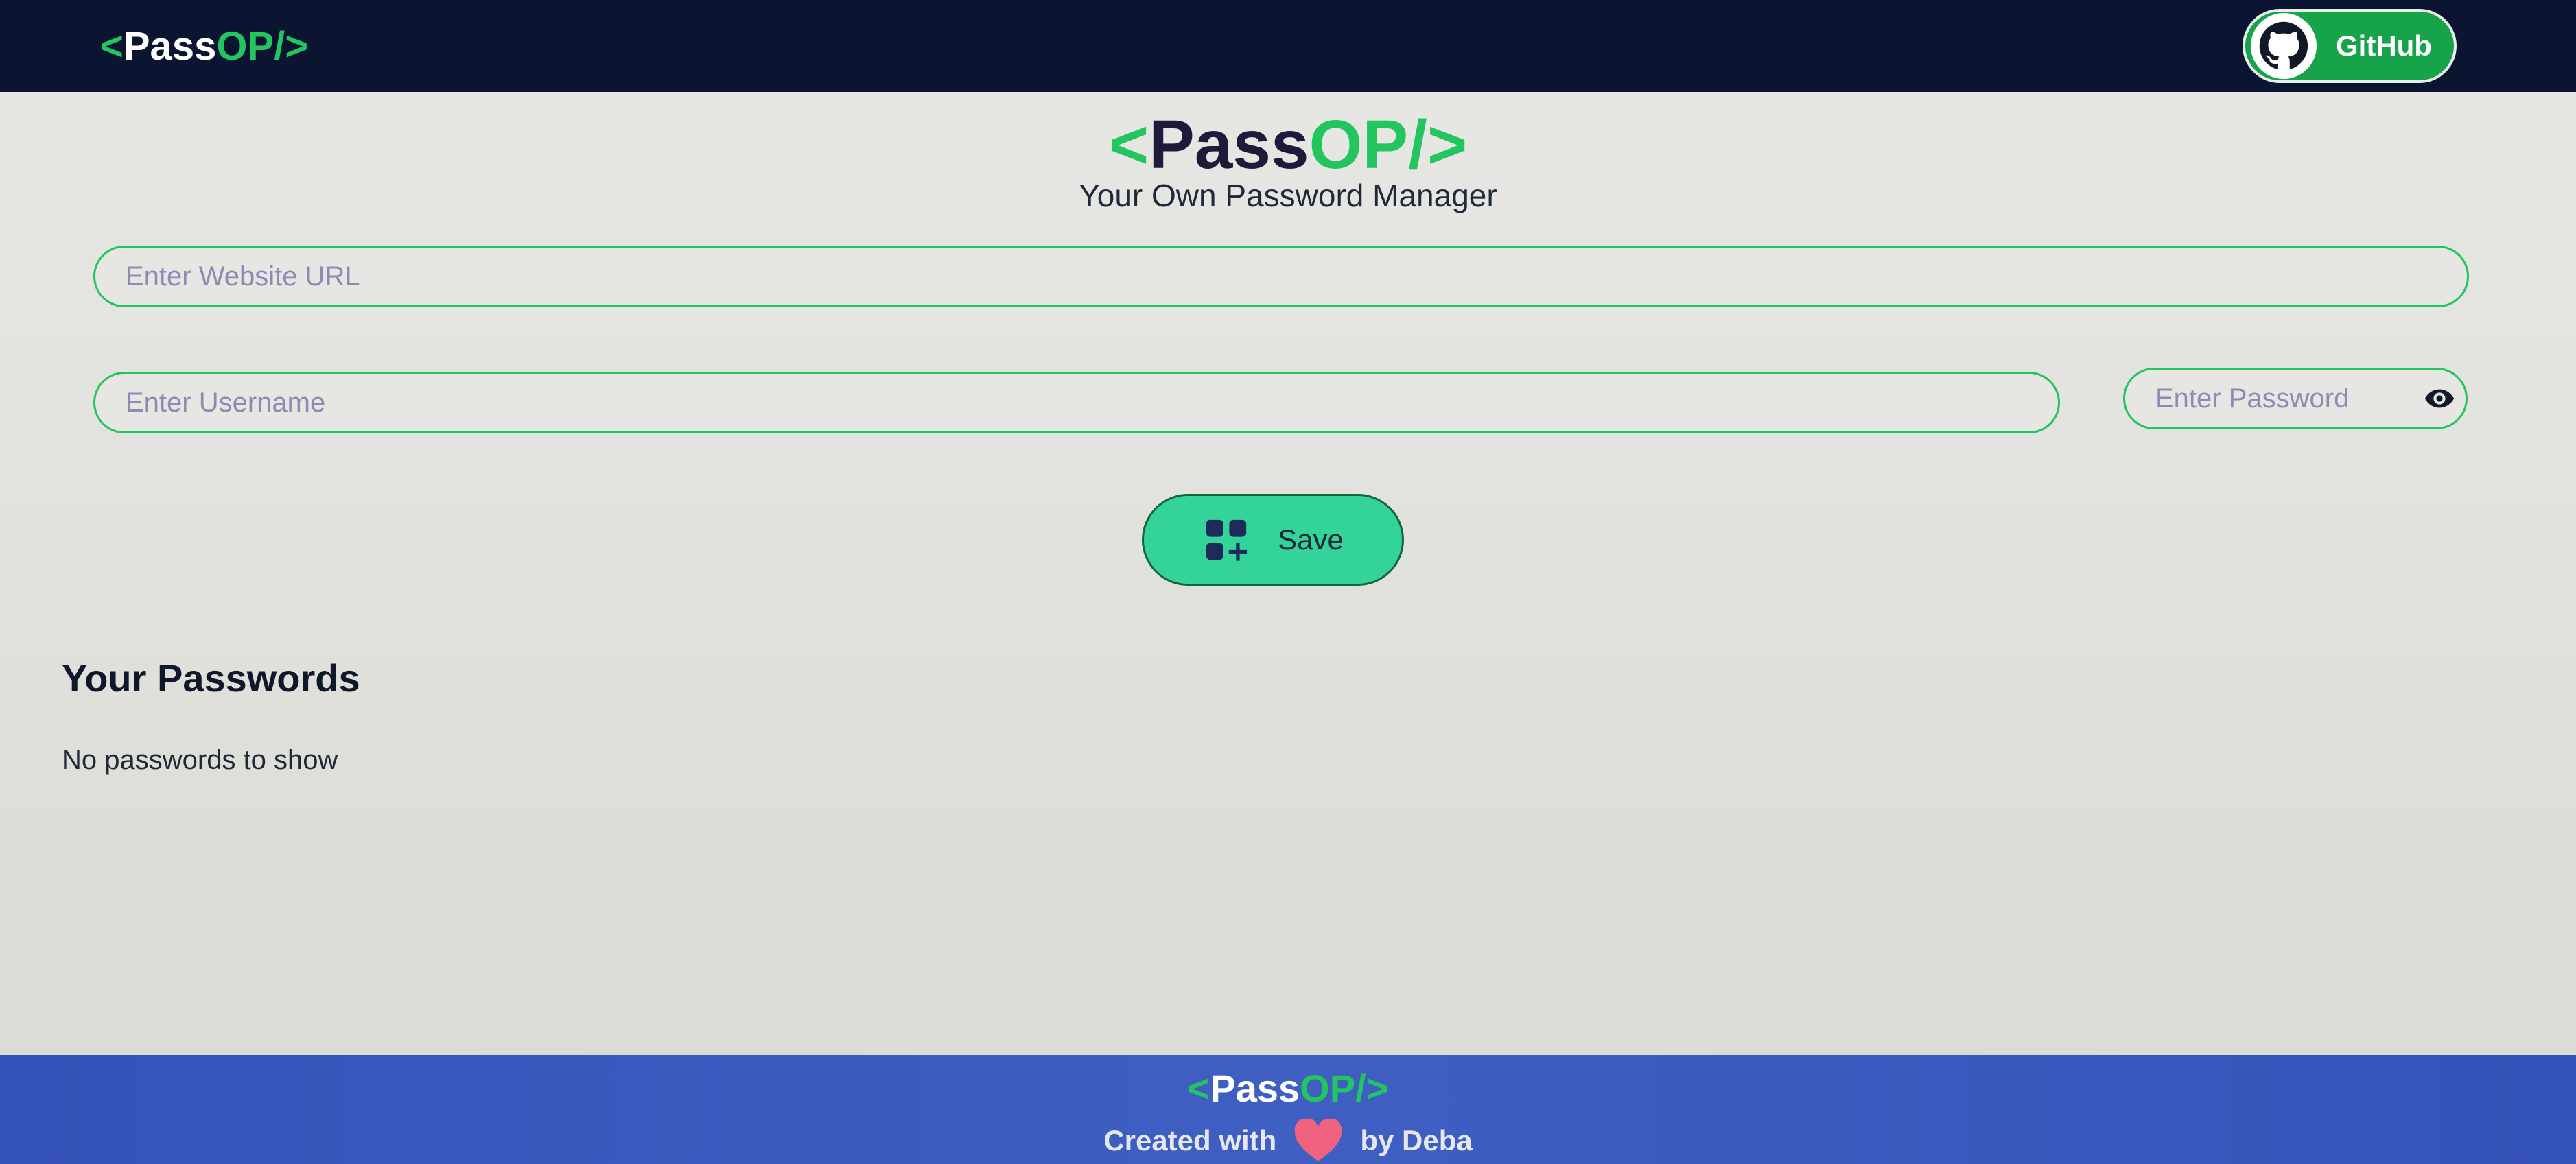 This screenshot has width=2576, height=1164. I want to click on password-field, so click(2295, 398).